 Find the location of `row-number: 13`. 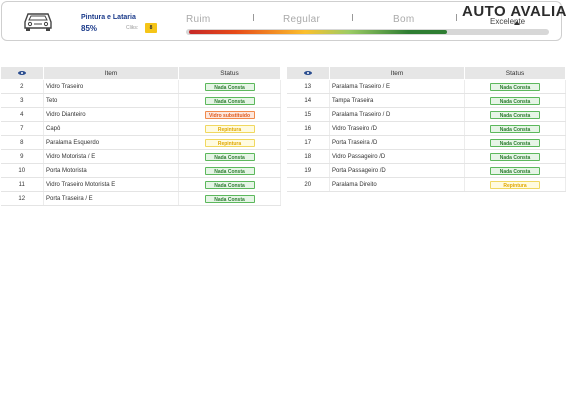

row-number: 13 is located at coordinates (308, 86).